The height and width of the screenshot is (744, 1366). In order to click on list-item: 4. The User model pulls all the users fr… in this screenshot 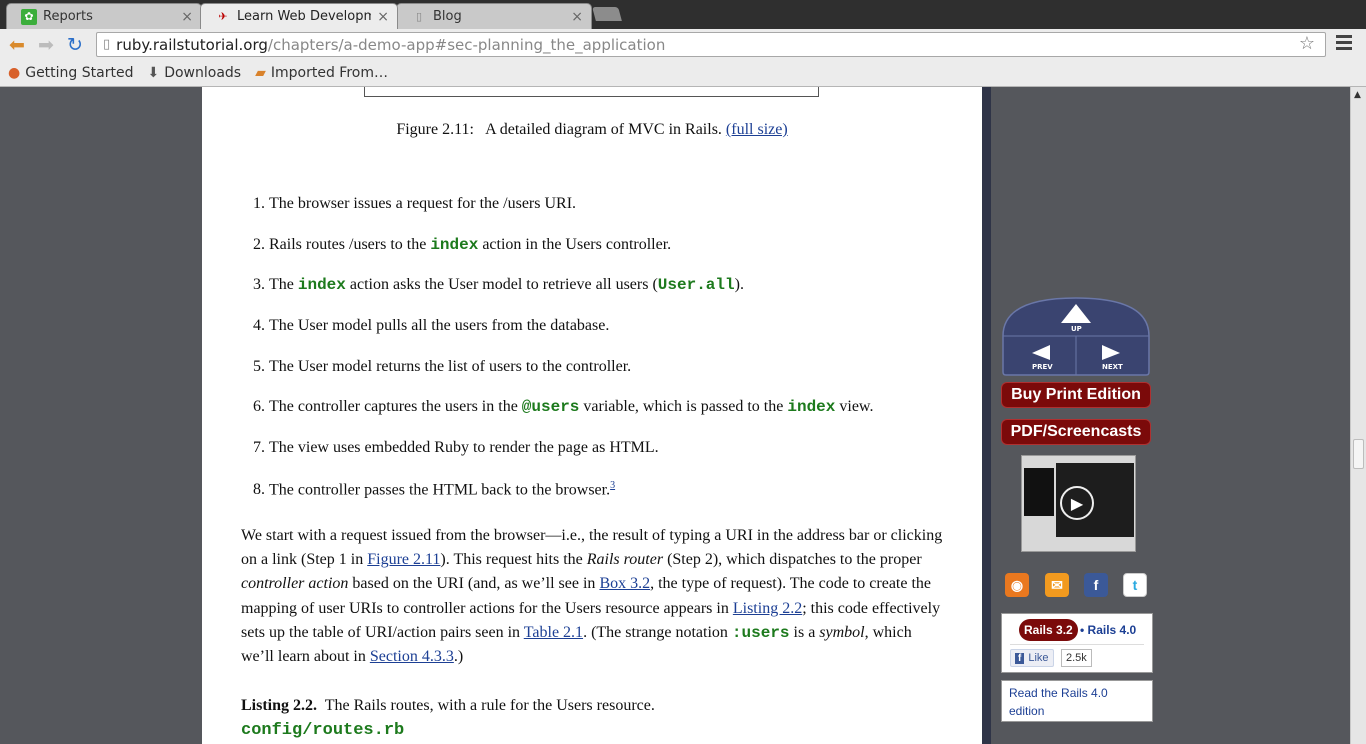, I will do `click(602, 337)`.